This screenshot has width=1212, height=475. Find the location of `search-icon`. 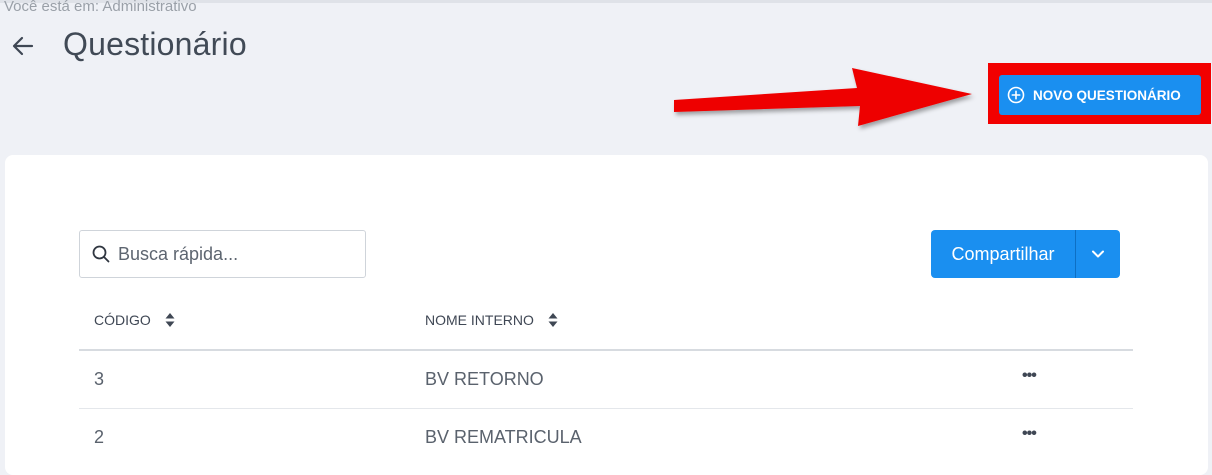

search-icon is located at coordinates (101, 254).